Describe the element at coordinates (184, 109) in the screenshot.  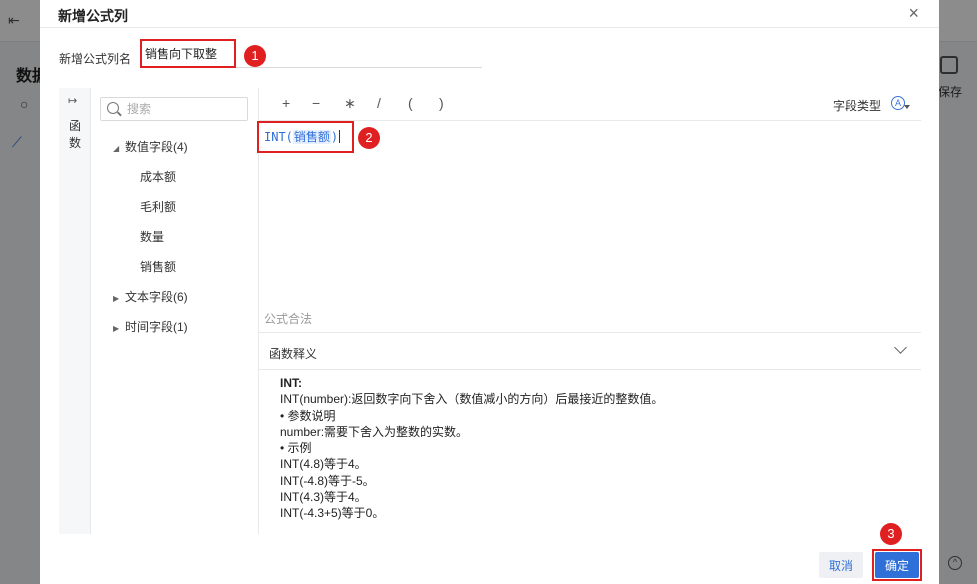
I see `field-search-input` at that location.